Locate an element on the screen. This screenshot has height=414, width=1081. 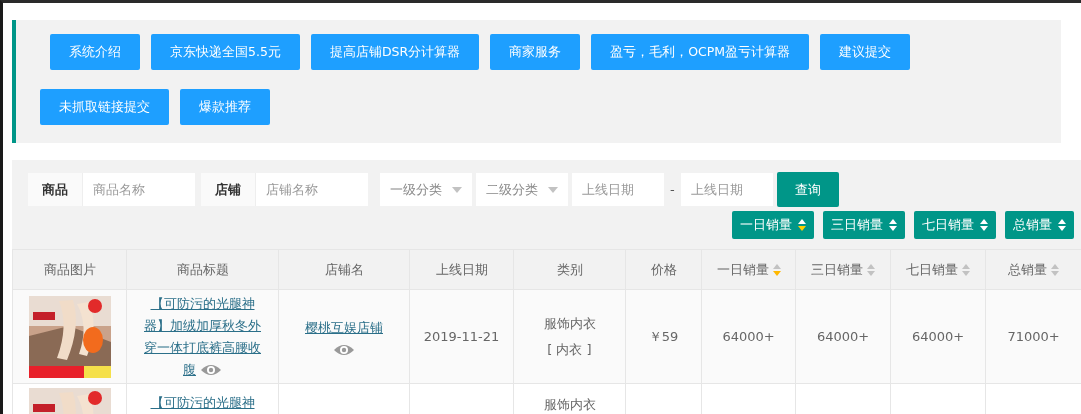
field-label: 店铺 is located at coordinates (228, 189).